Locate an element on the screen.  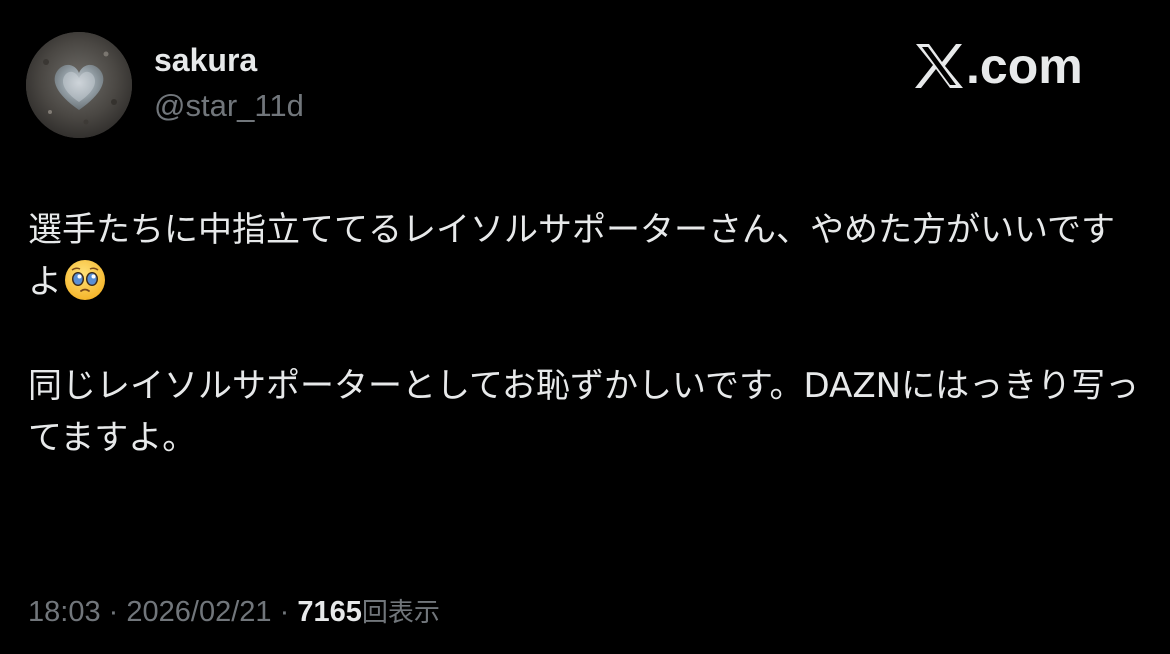
heart-stone-avatar is located at coordinates (79, 85).